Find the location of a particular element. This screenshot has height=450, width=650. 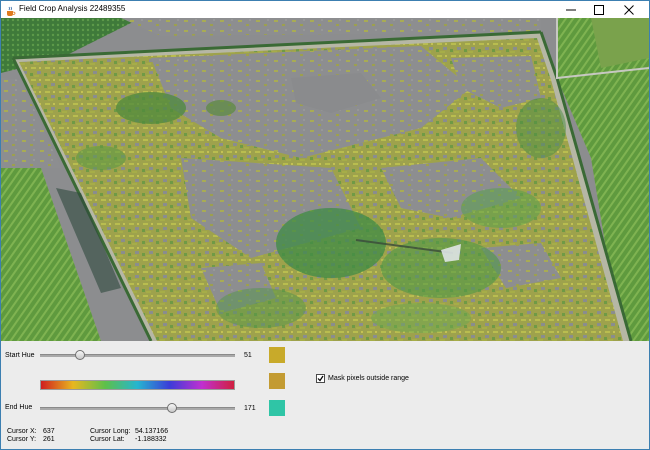

close-button is located at coordinates (629, 9).